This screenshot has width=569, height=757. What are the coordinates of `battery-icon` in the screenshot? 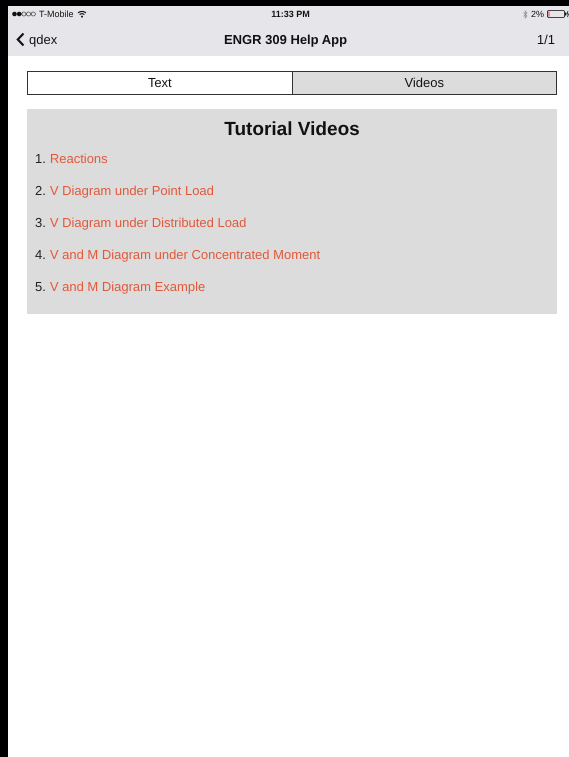 It's located at (558, 14).